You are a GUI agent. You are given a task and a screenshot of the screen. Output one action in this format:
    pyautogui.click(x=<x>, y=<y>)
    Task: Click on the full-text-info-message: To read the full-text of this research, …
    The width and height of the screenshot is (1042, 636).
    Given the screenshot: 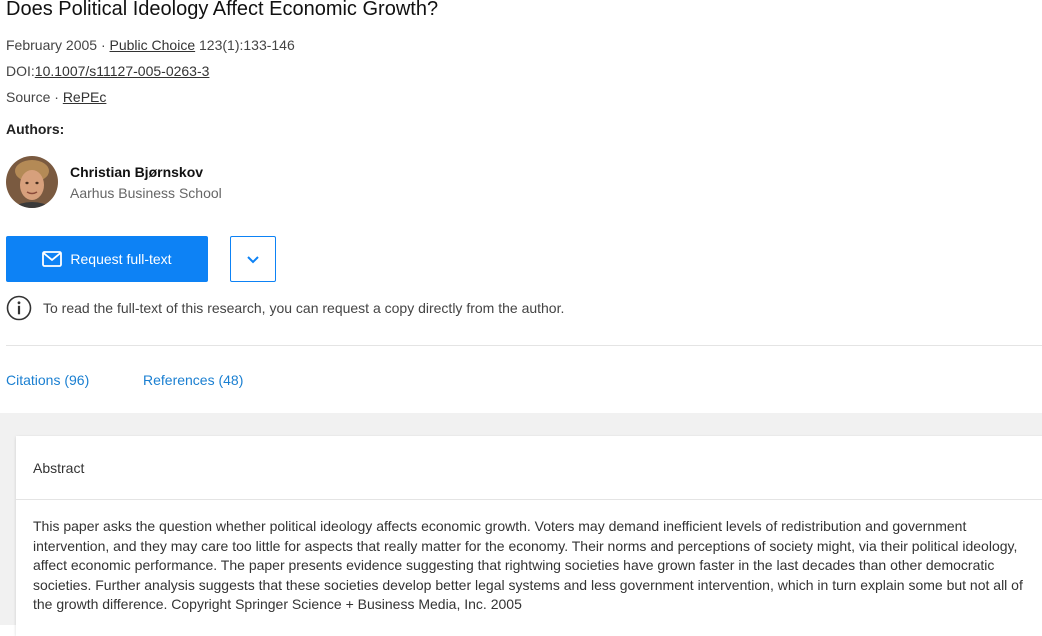 What is the action you would take?
    pyautogui.click(x=304, y=308)
    